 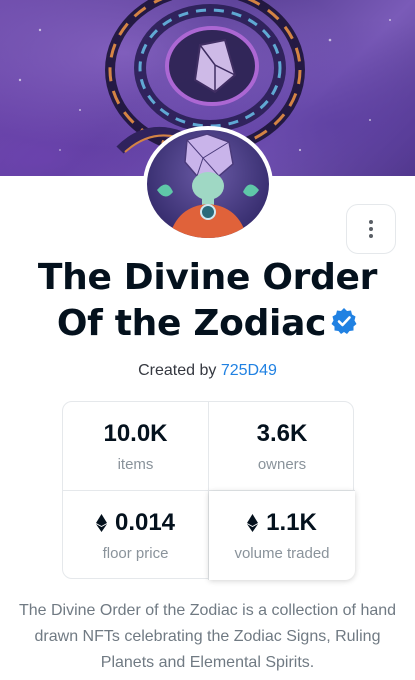 I want to click on stat-floor-price-value: 0.014, so click(x=145, y=522).